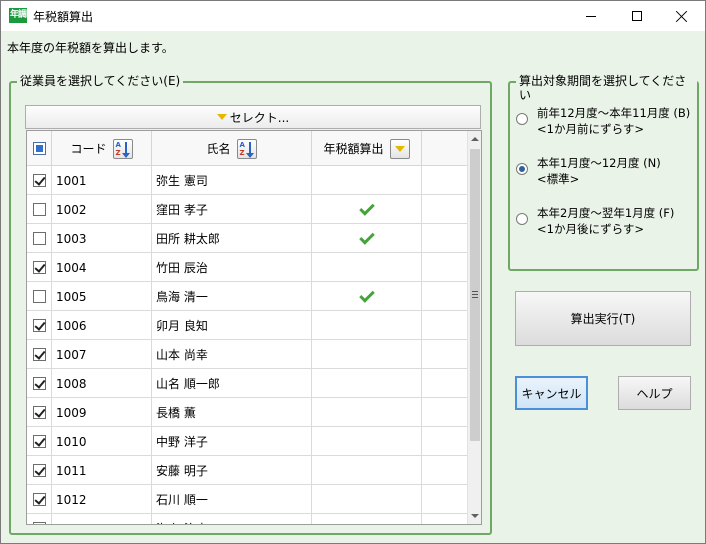 Image resolution: width=706 pixels, height=544 pixels. What do you see at coordinates (247, 519) in the screenshot?
I see `table-row: 1013海上 治夫` at bounding box center [247, 519].